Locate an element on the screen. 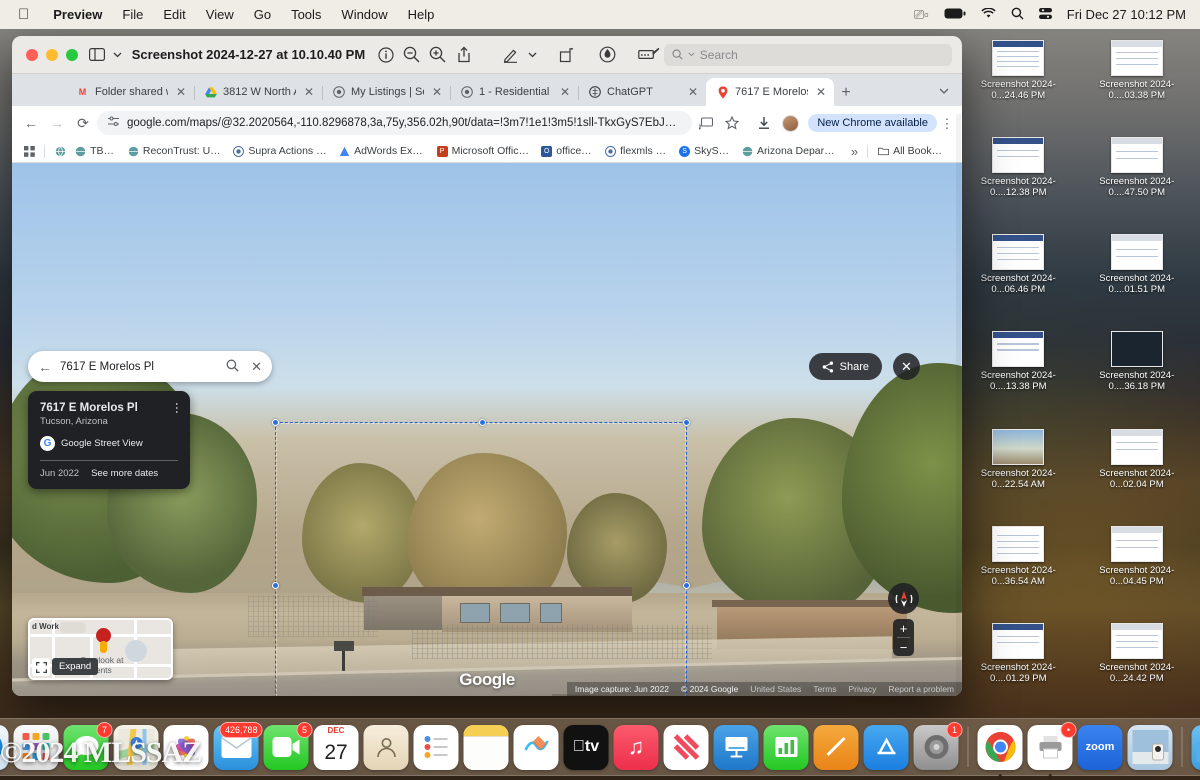  desktop-file: Screenshot 2024-0...22.54 AM is located at coordinates (1018, 474).